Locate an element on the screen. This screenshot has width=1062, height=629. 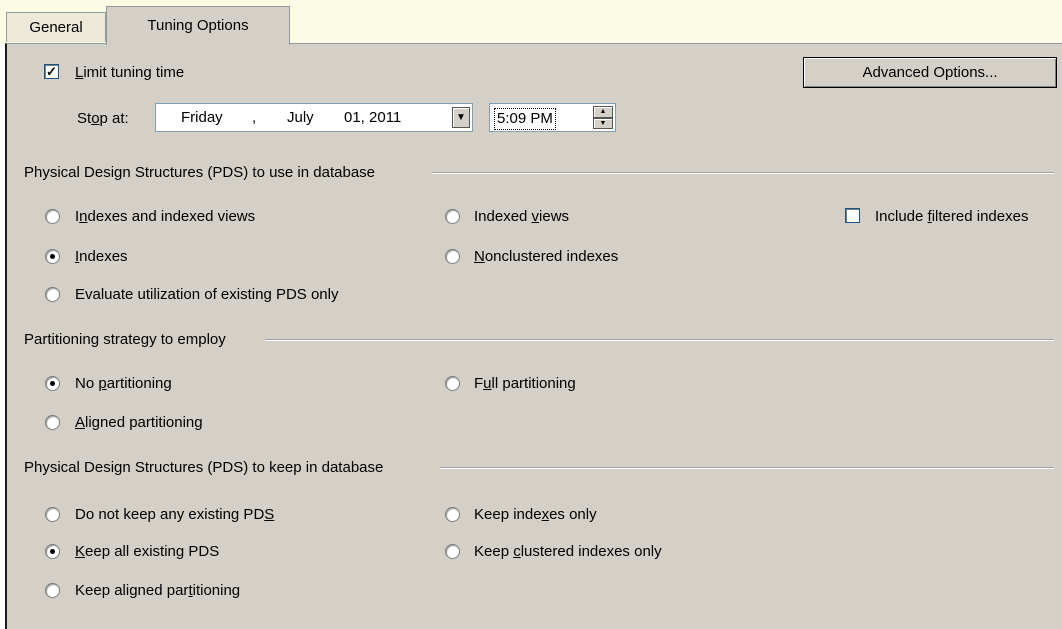
time-spinner: ▲ ▼ is located at coordinates (603, 117).